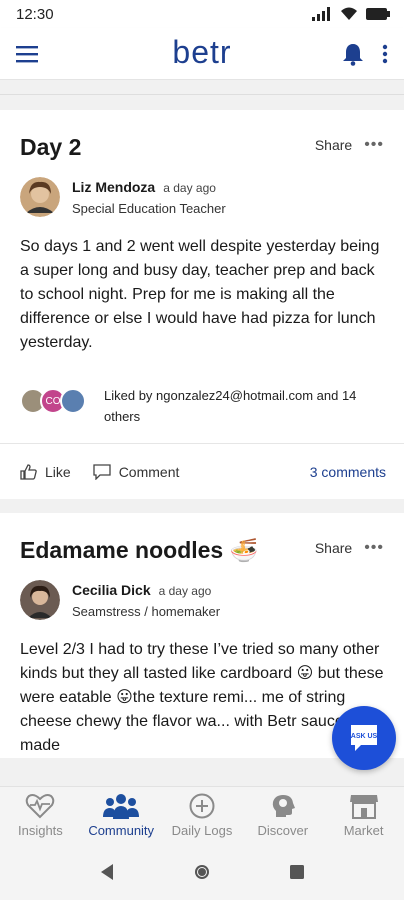 The width and height of the screenshot is (404, 900). I want to click on nav-insights: Insights, so click(40, 815).